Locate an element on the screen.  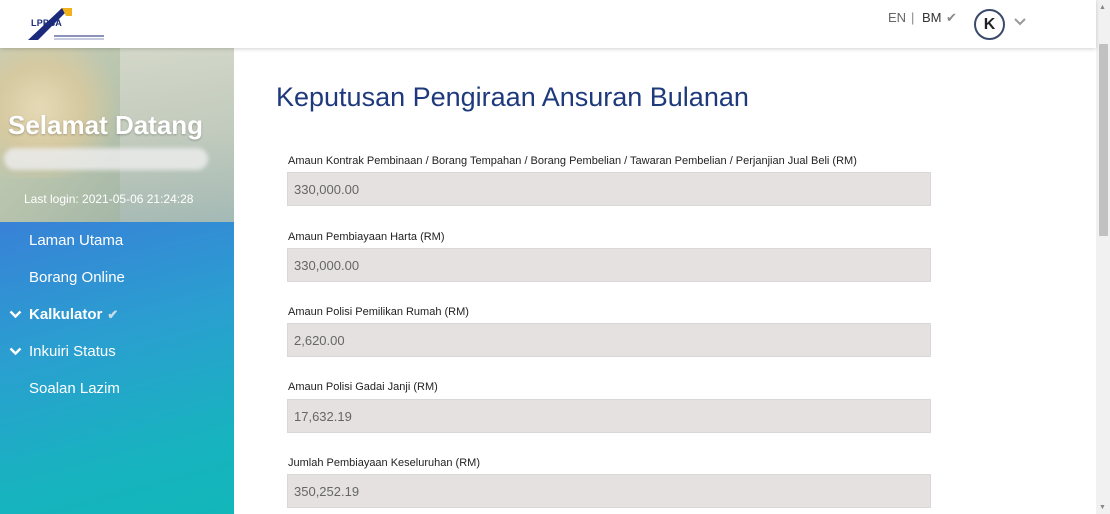
sidebar-item-borang-online: Borang Online is located at coordinates (117, 277).